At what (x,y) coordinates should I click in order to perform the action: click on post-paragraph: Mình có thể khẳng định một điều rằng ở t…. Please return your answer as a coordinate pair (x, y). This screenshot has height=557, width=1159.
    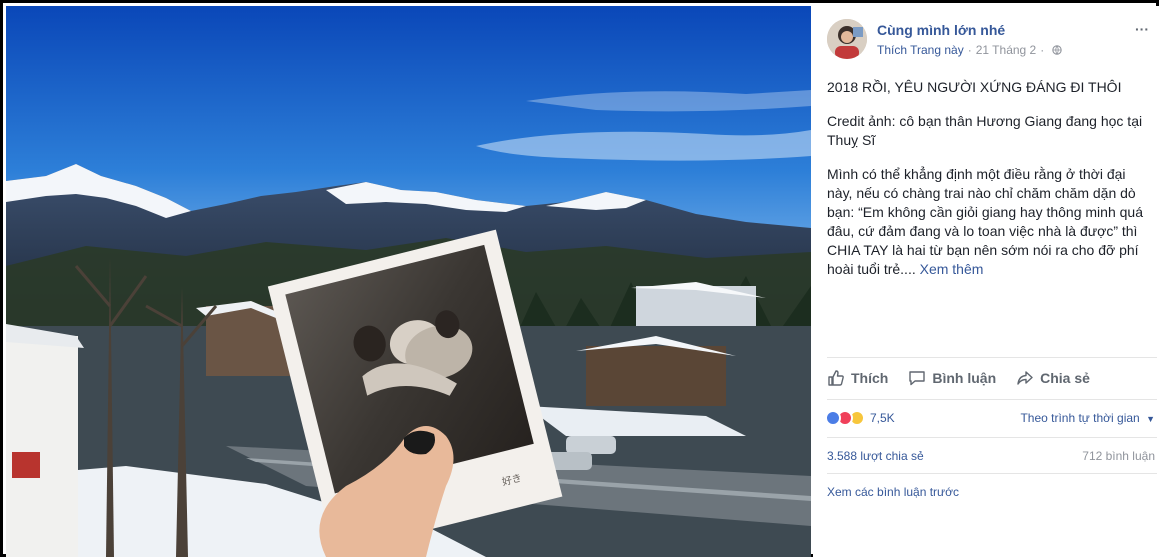
    Looking at the image, I should click on (988, 222).